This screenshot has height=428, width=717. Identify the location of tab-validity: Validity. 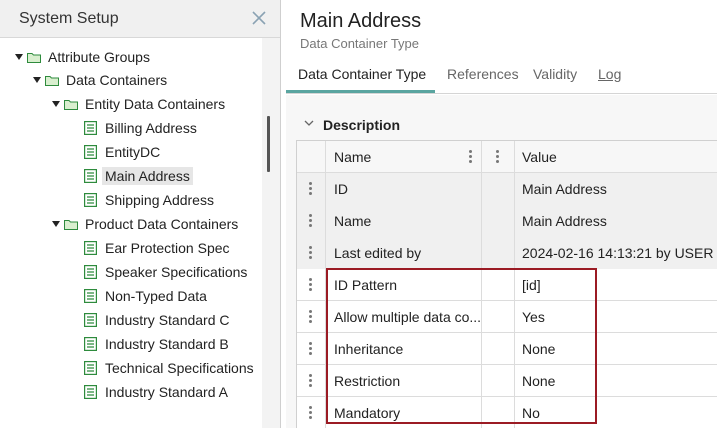
(555, 74).